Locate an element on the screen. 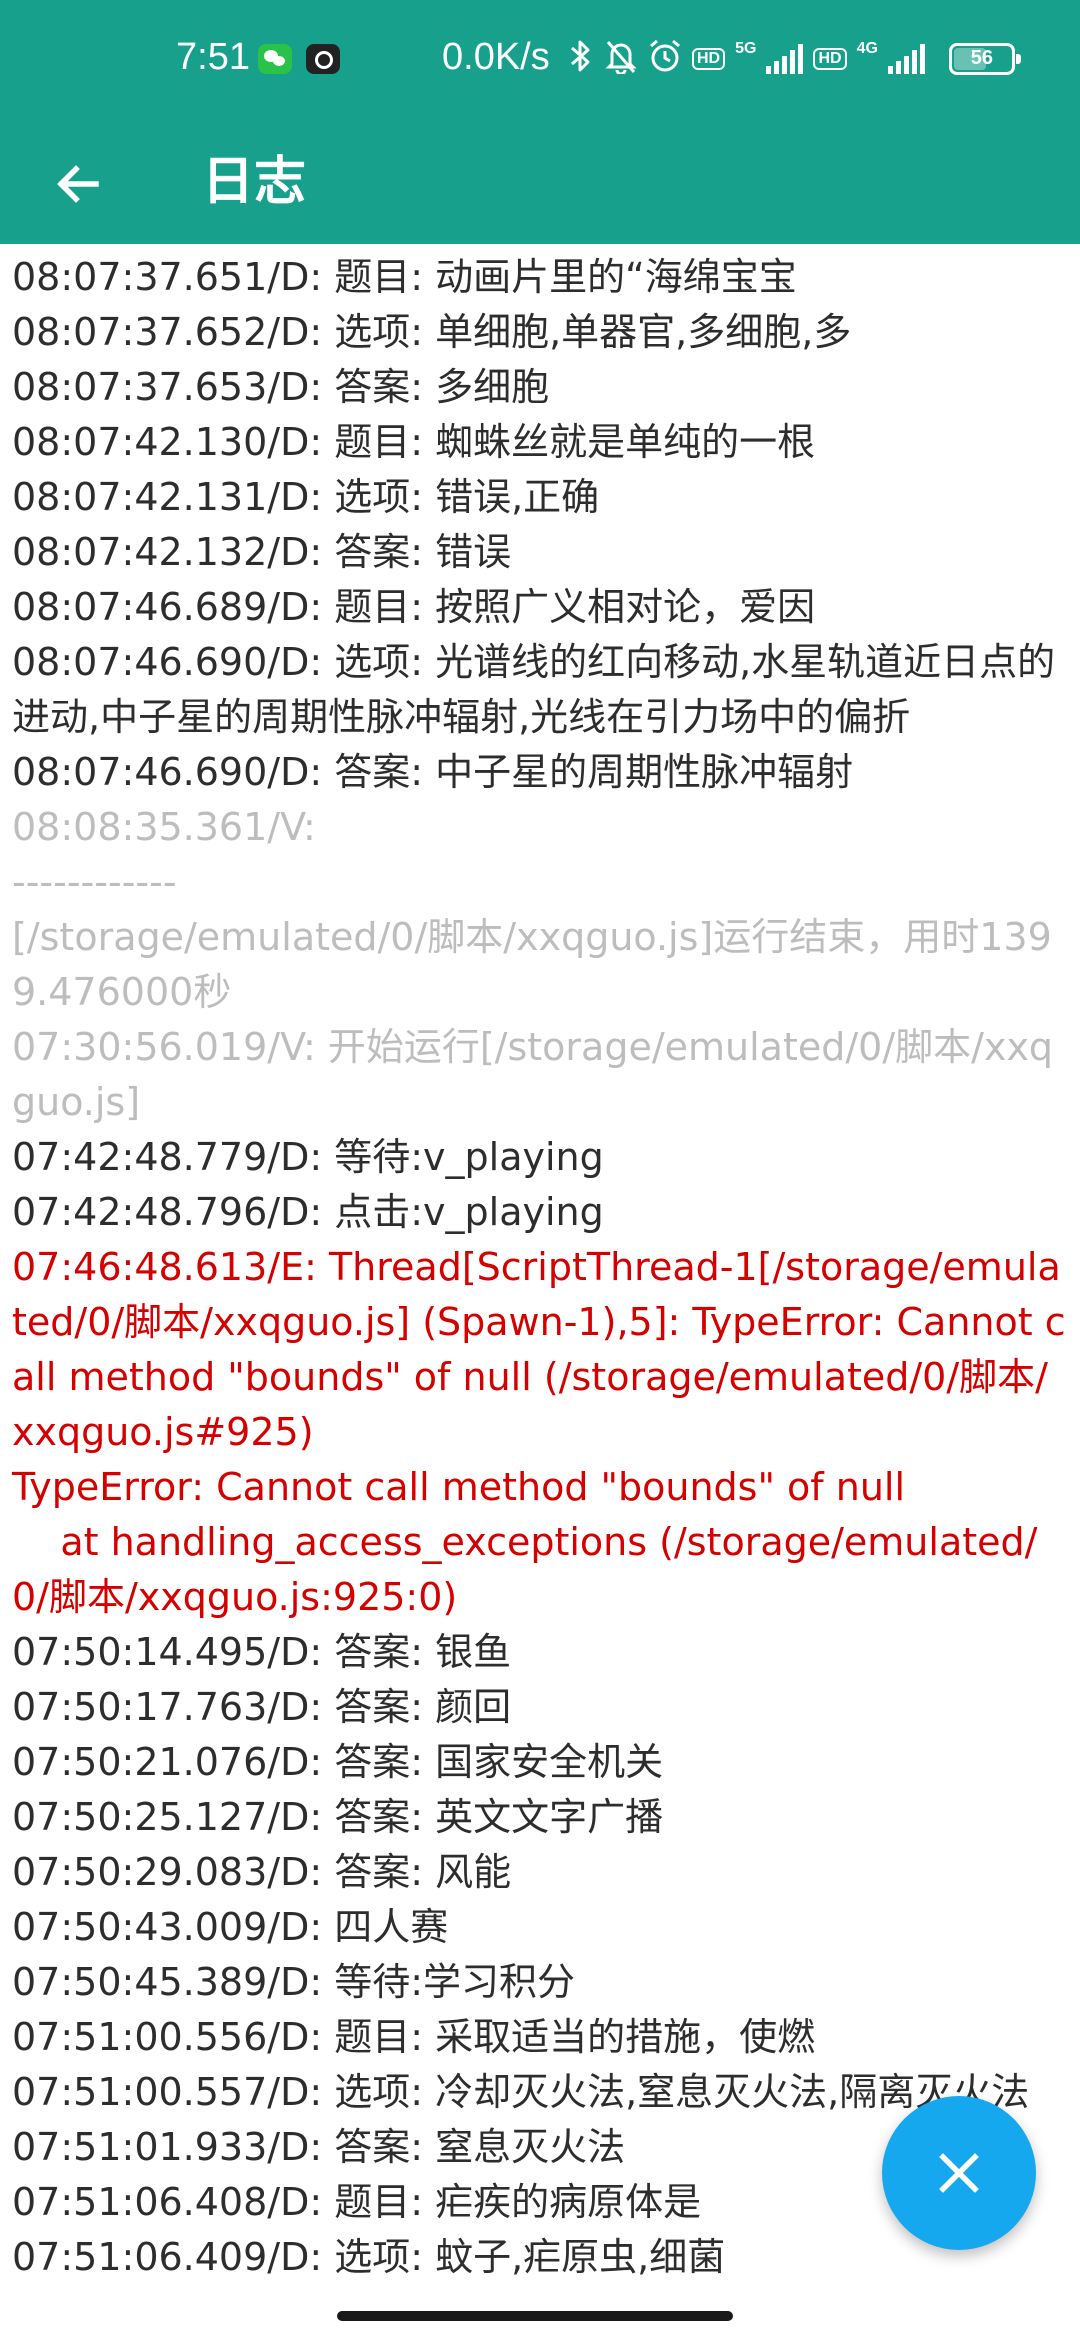  arrow-left-icon is located at coordinates (78, 184).